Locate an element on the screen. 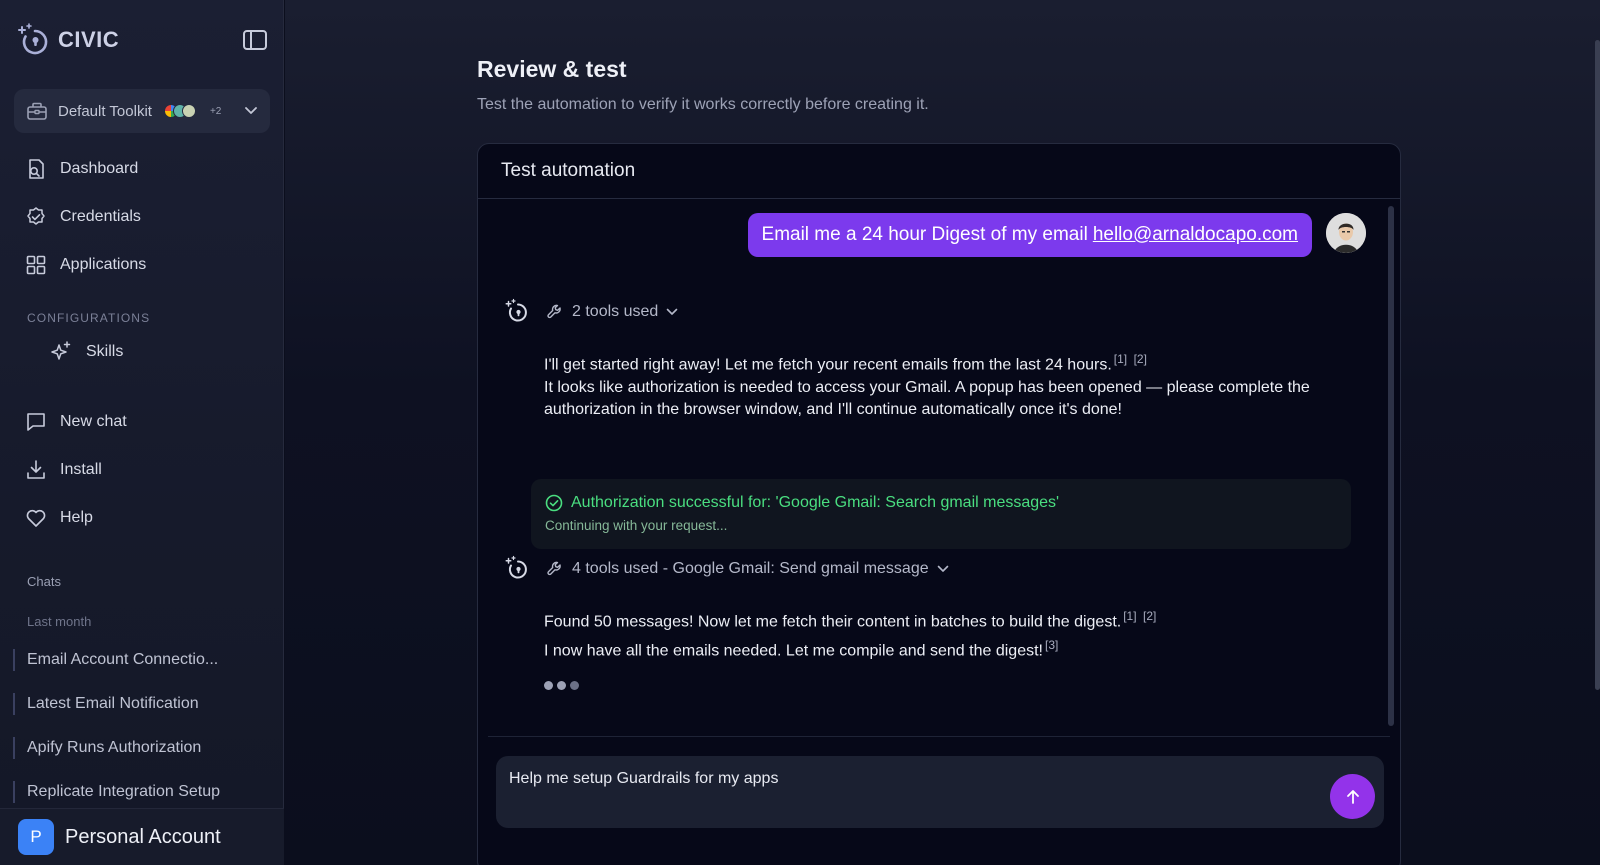 The image size is (1600, 865). account-name: Personal Account is located at coordinates (143, 836).